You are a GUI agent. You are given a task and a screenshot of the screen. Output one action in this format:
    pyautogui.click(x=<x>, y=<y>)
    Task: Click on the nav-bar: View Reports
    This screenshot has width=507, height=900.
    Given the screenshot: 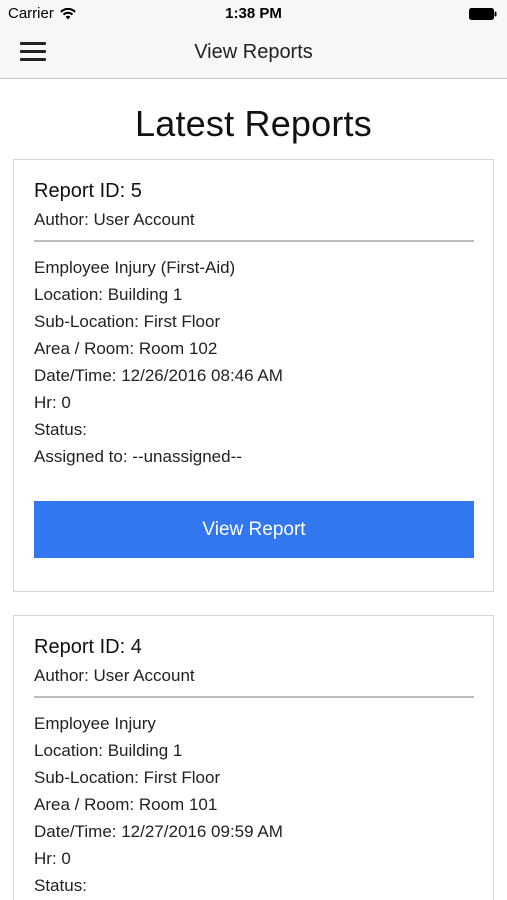 What is the action you would take?
    pyautogui.click(x=253, y=53)
    